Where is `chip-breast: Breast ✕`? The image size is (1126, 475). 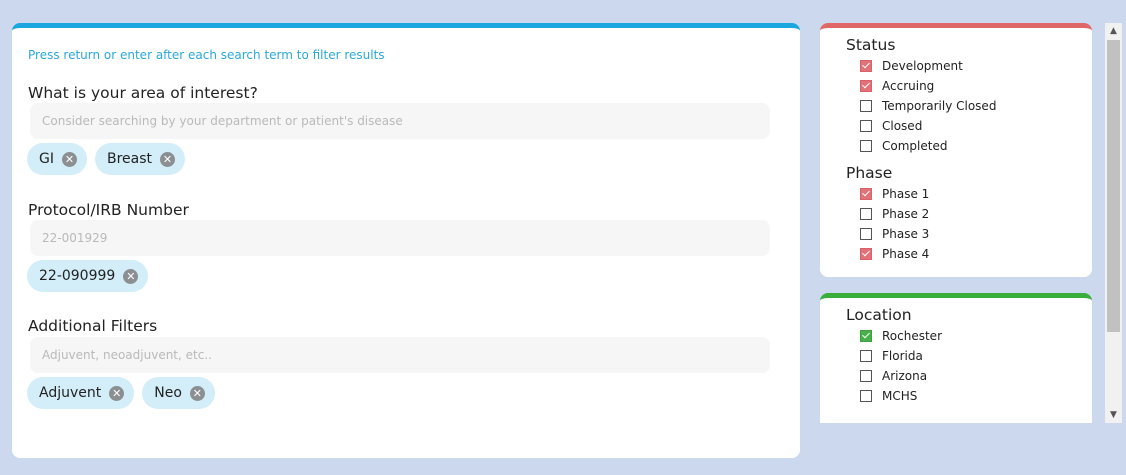 chip-breast: Breast ✕ is located at coordinates (140, 159).